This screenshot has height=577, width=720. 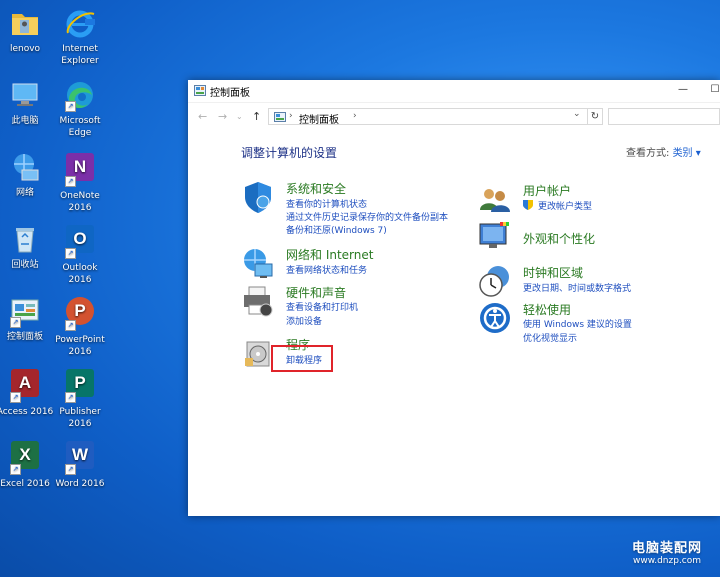 I want to click on link-windows-recommended-settings: 使用 Windows 建议的设置, so click(x=577, y=323).